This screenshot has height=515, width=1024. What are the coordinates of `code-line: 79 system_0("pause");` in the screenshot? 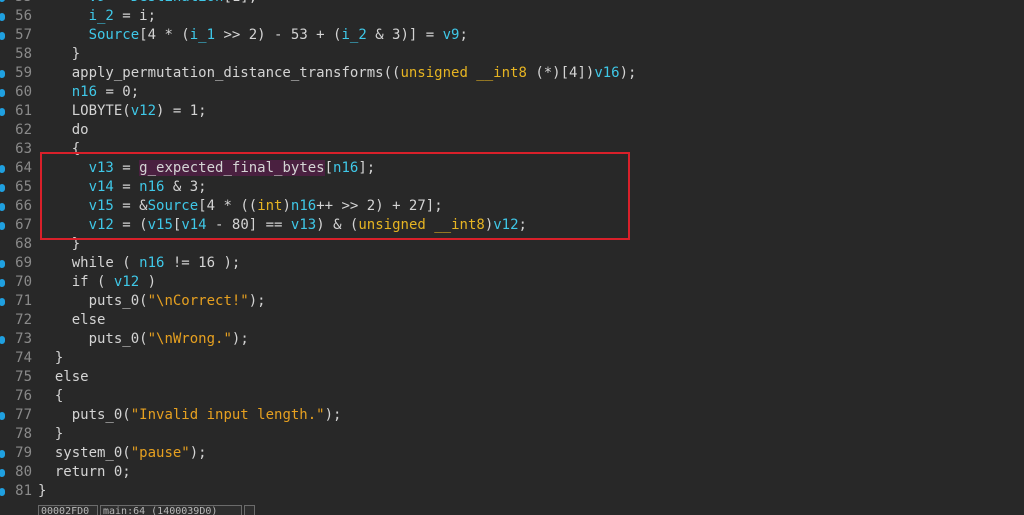 It's located at (318, 453).